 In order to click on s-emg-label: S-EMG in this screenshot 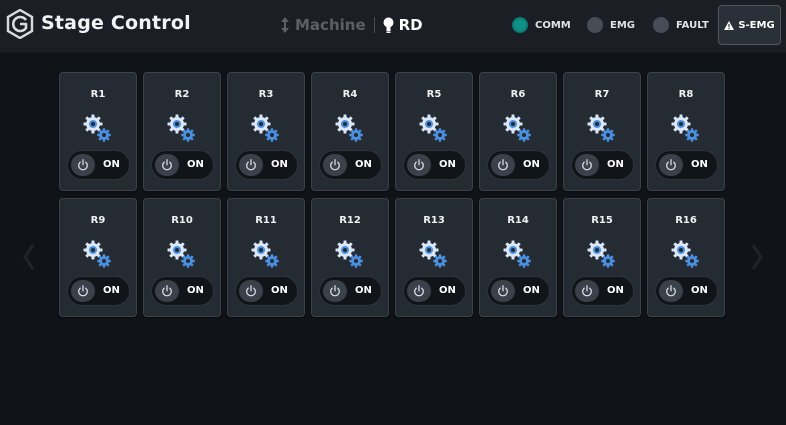, I will do `click(756, 25)`.